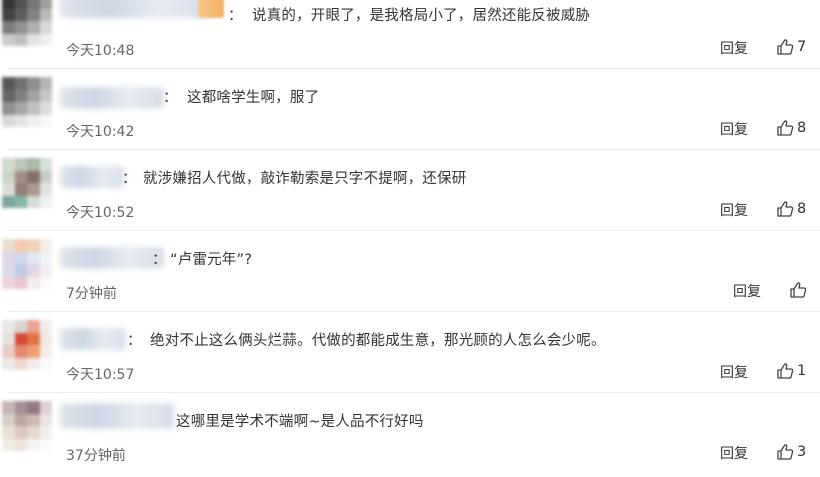  What do you see at coordinates (91, 294) in the screenshot?
I see `comment-time: 7分钟前` at bounding box center [91, 294].